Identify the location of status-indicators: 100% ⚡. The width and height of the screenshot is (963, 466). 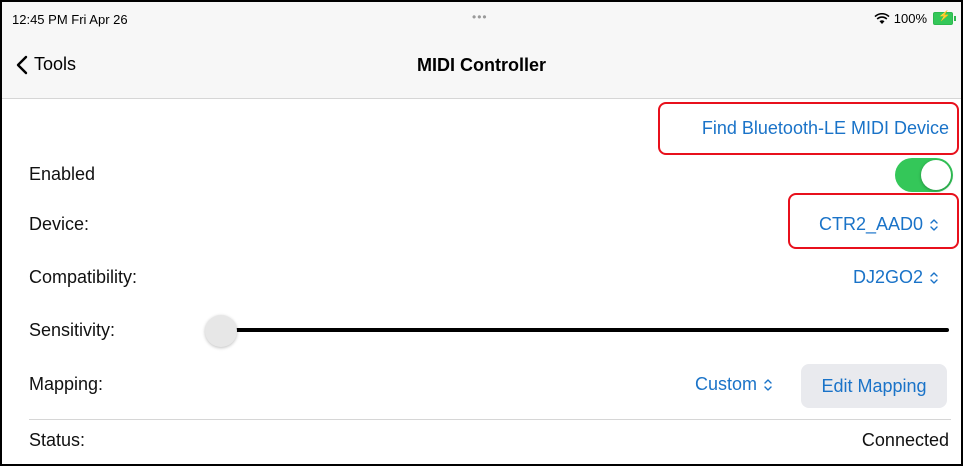
(915, 18).